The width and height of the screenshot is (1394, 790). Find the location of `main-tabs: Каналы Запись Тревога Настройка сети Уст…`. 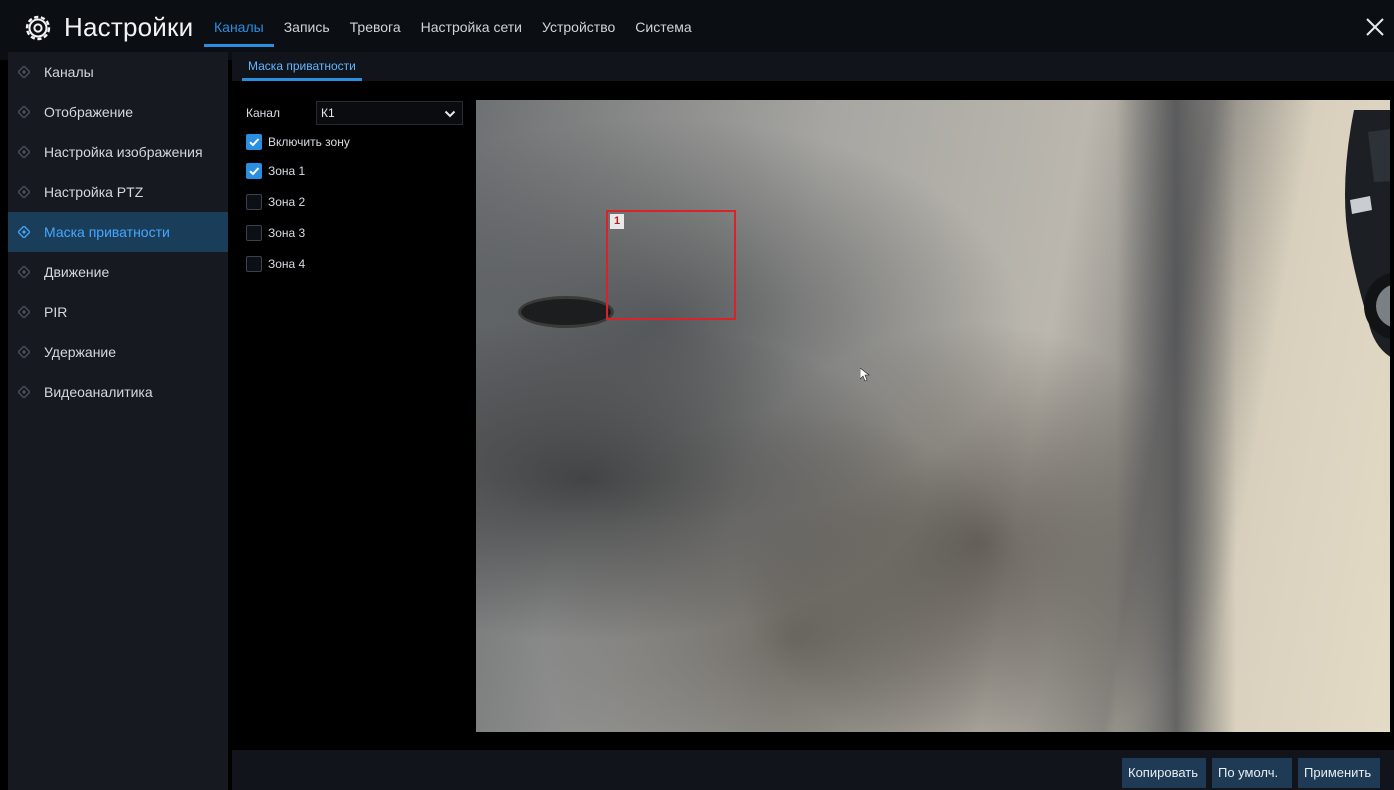

main-tabs: Каналы Запись Тревога Настройка сети Уст… is located at coordinates (453, 23).